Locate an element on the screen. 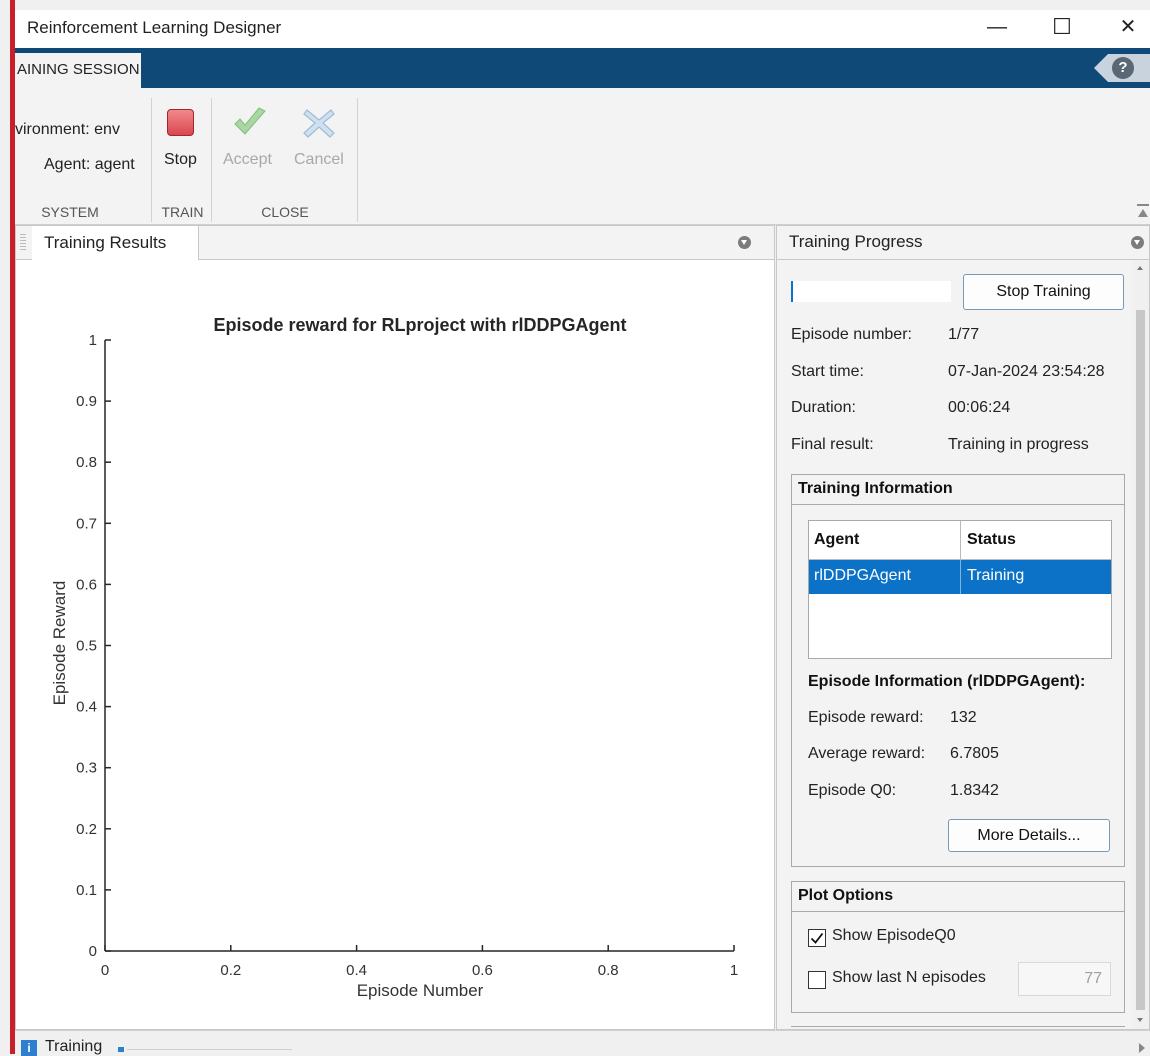 The image size is (1150, 1056). panel-menu-icon is located at coordinates (1137, 242).